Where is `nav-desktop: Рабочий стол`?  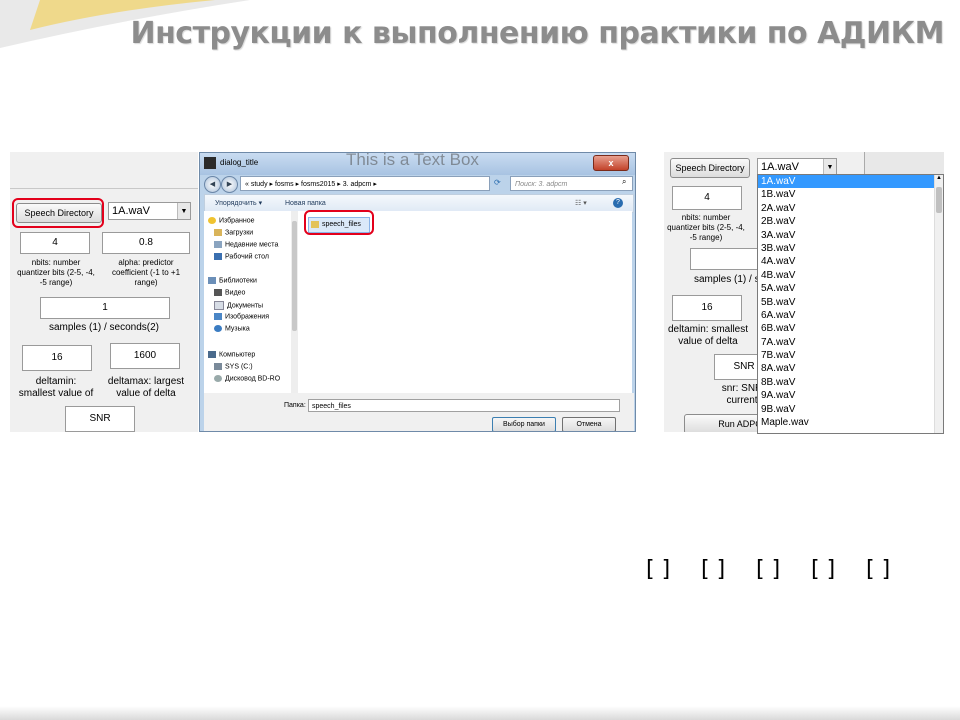
nav-desktop: Рабочий стол is located at coordinates (241, 256).